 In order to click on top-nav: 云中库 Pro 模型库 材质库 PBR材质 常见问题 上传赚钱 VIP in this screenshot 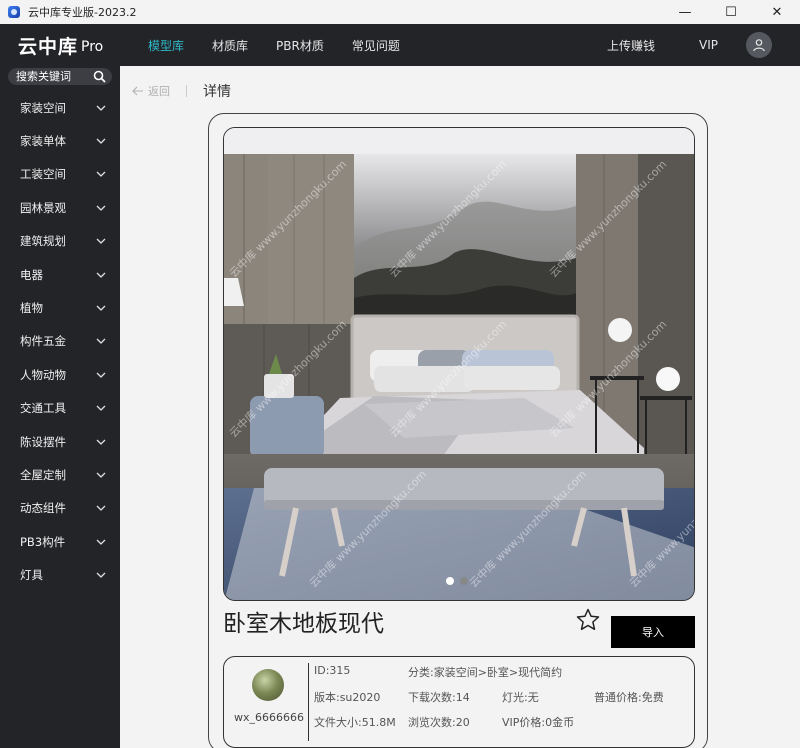, I will do `click(400, 45)`.